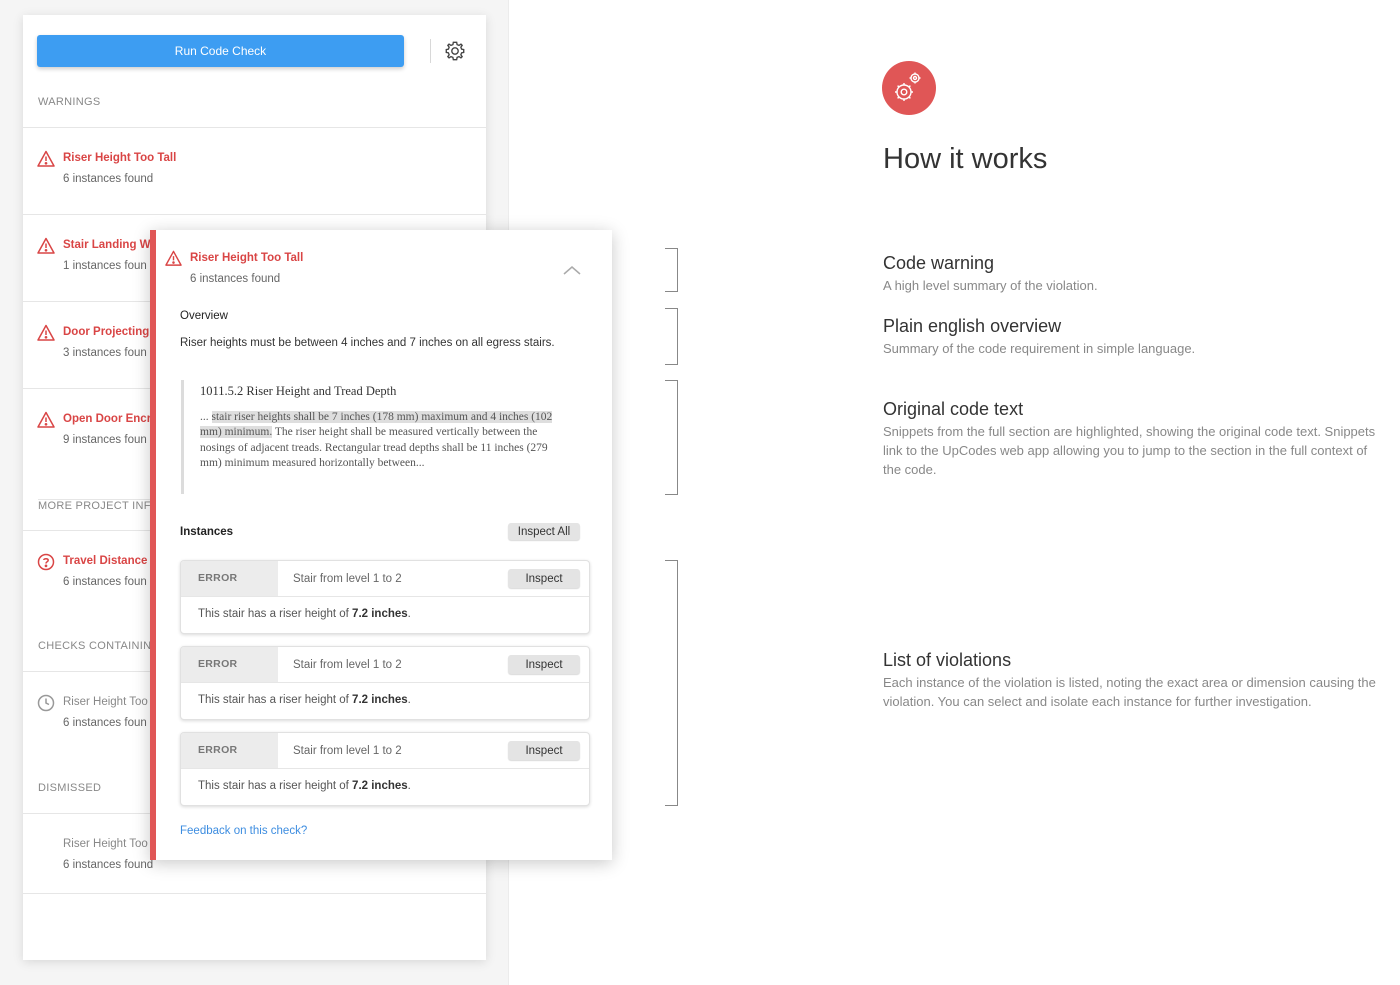  I want to click on instances-label: Instances, so click(207, 532).